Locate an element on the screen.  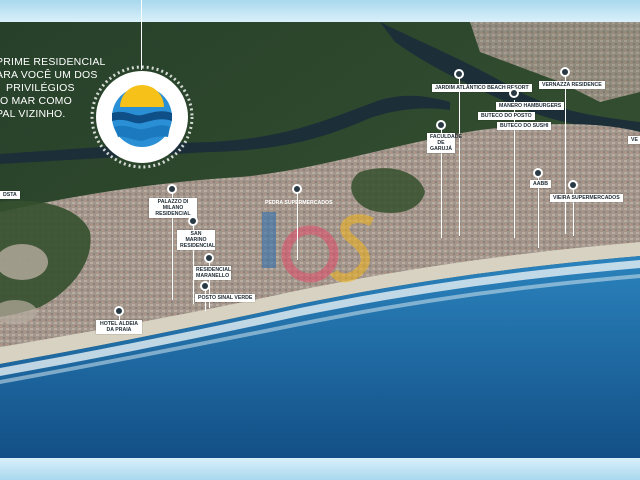
place-sinal-verde: POSTO SINAL VERDE is located at coordinates (225, 298).